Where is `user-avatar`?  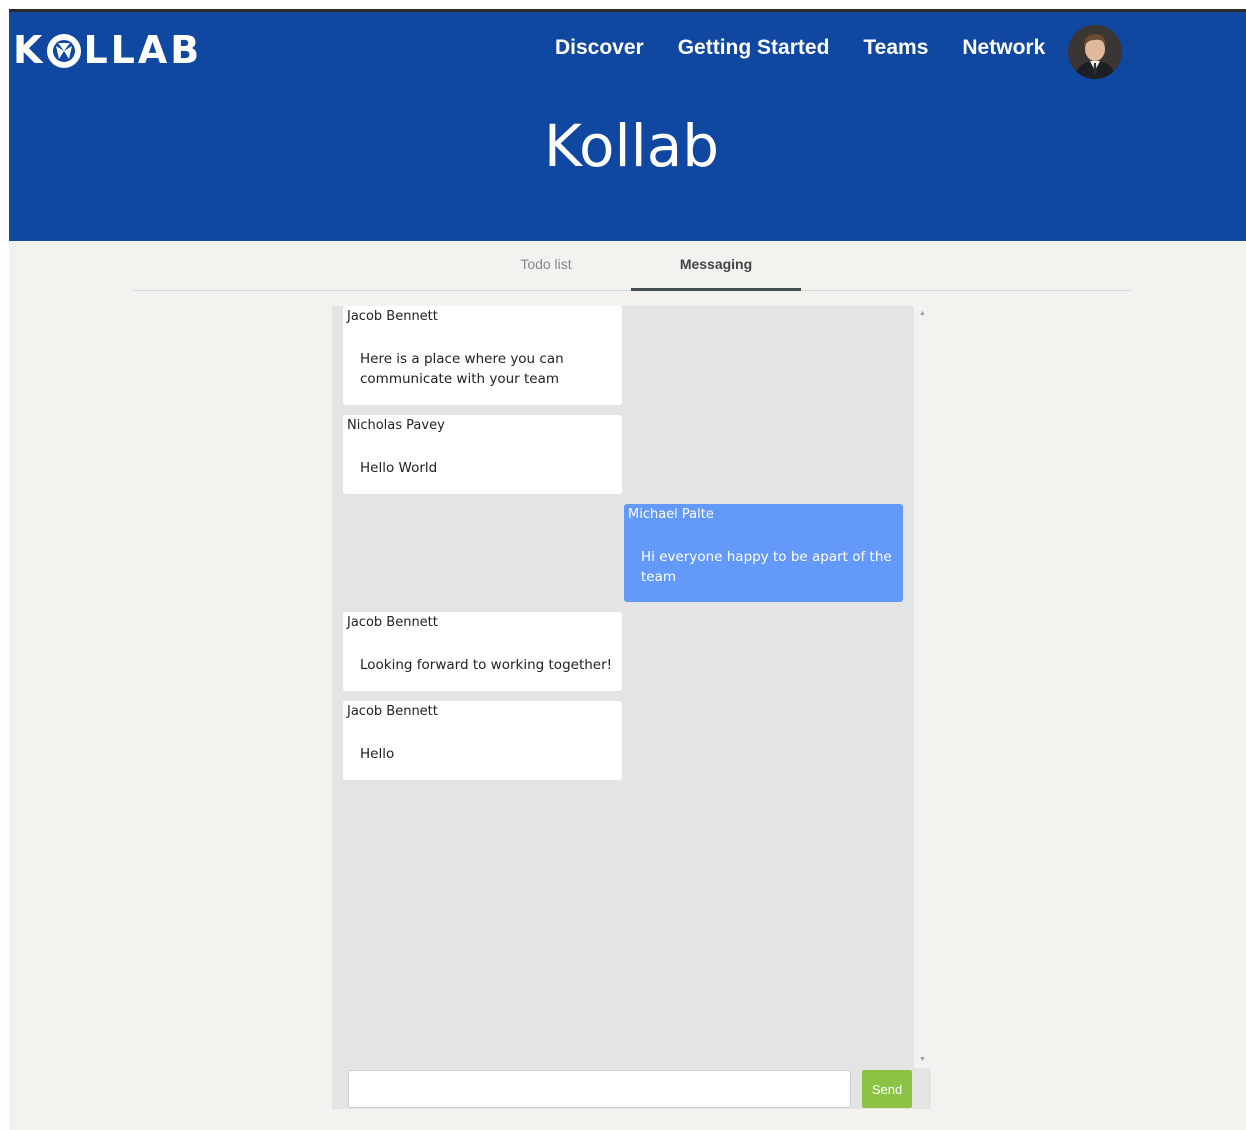 user-avatar is located at coordinates (1095, 52).